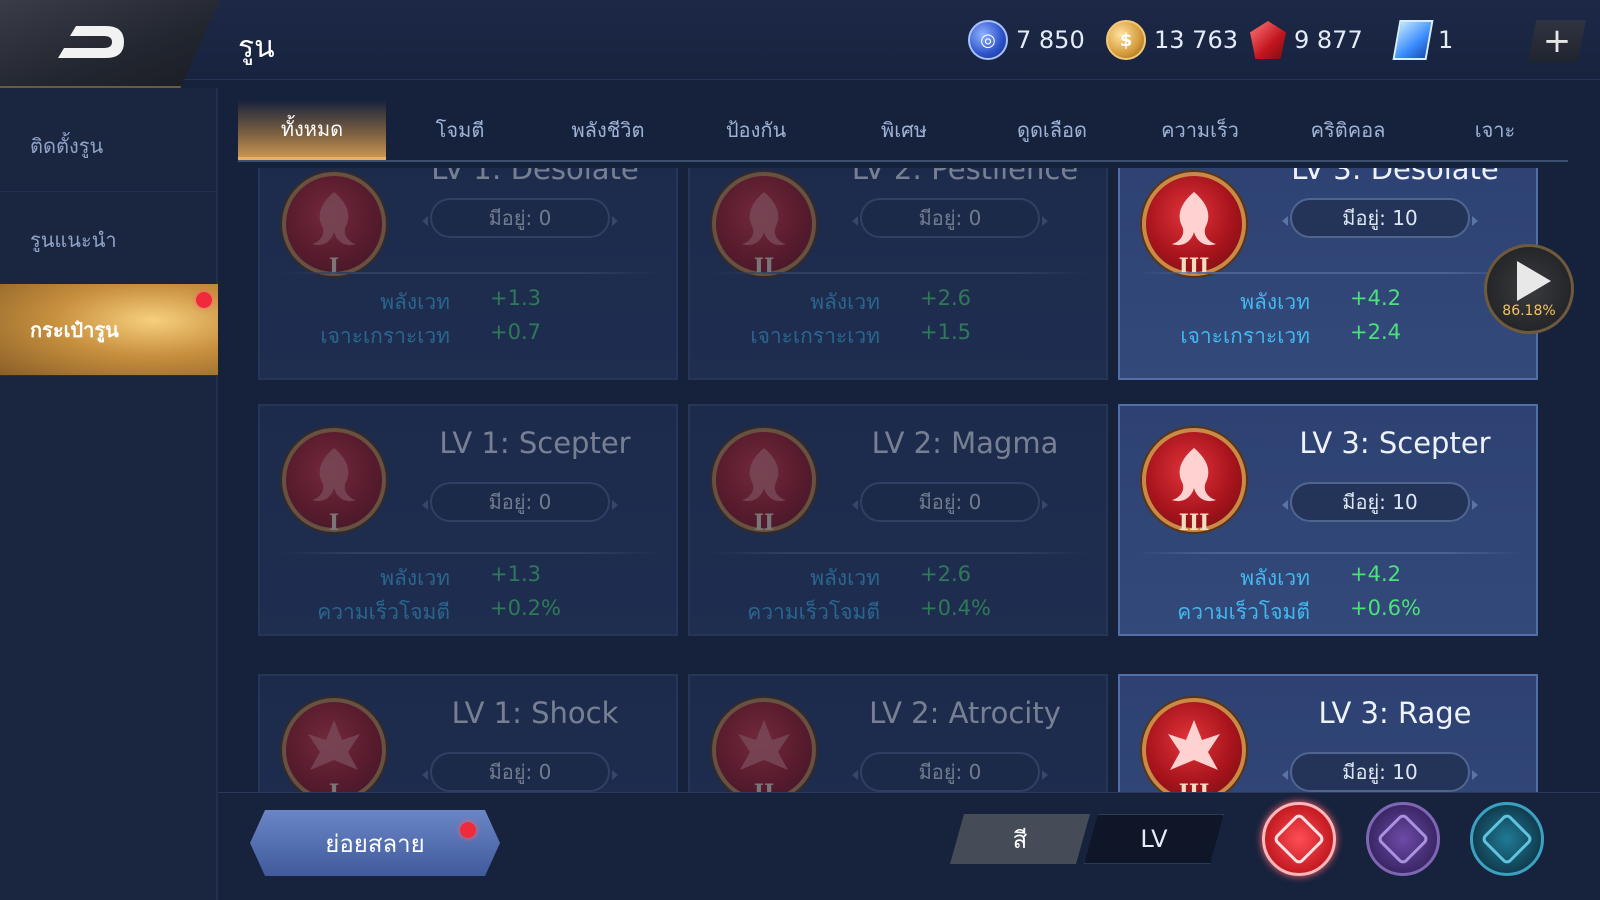 The width and height of the screenshot is (1600, 900). What do you see at coordinates (1290, 334) in the screenshot?
I see `stat-row: เจาะเกราะเวท +2.4` at bounding box center [1290, 334].